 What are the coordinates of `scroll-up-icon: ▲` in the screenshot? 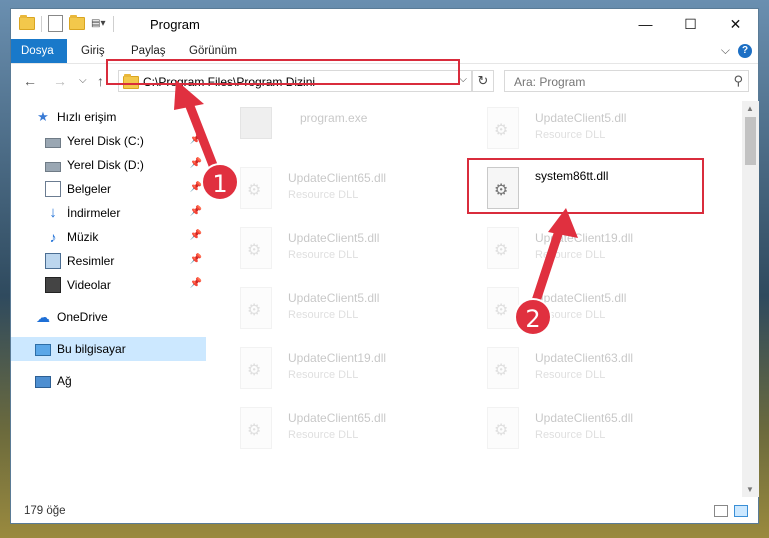 It's located at (750, 108).